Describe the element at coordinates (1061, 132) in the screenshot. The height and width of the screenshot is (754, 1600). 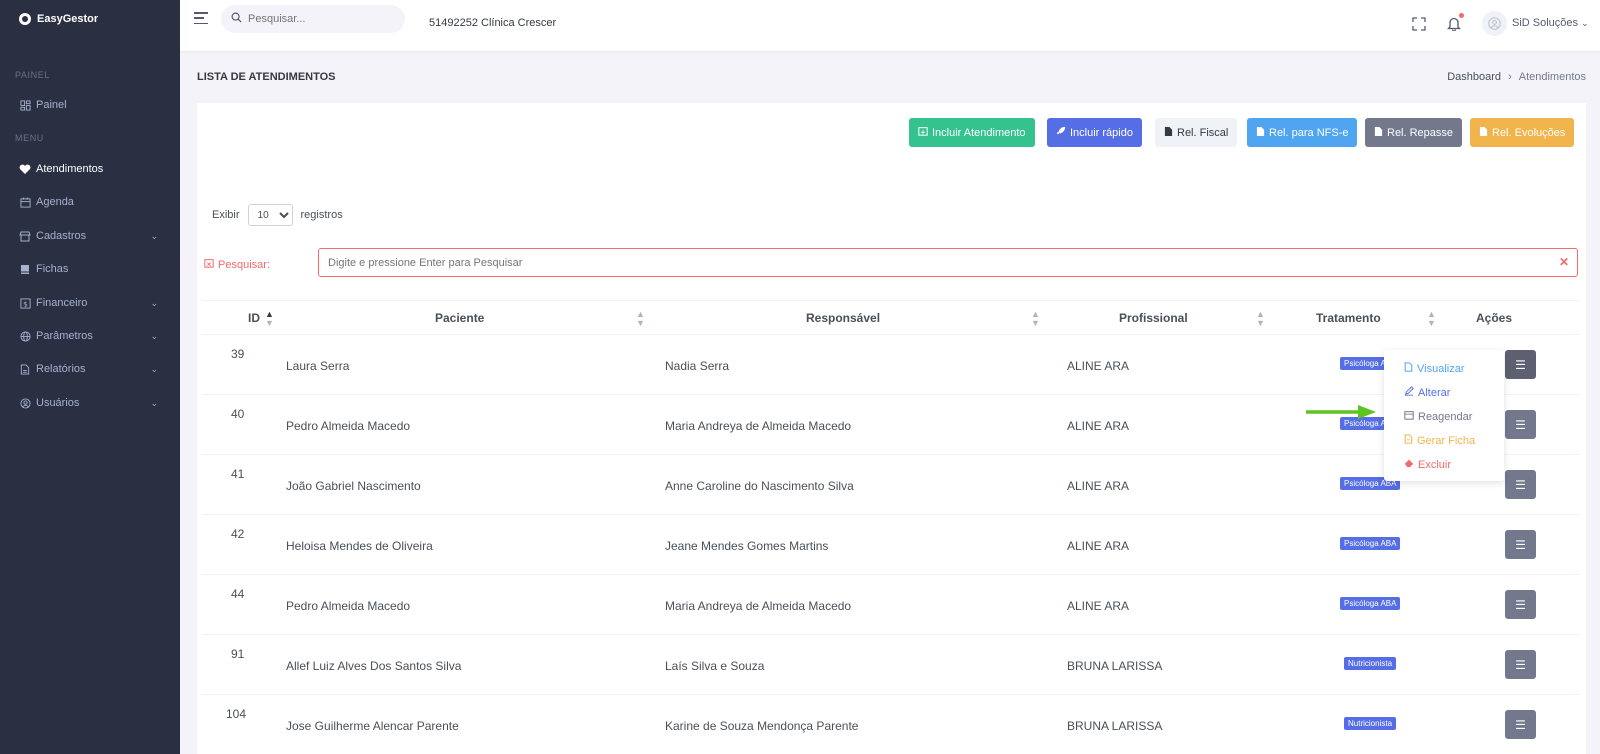
I see `rocket-icon` at that location.